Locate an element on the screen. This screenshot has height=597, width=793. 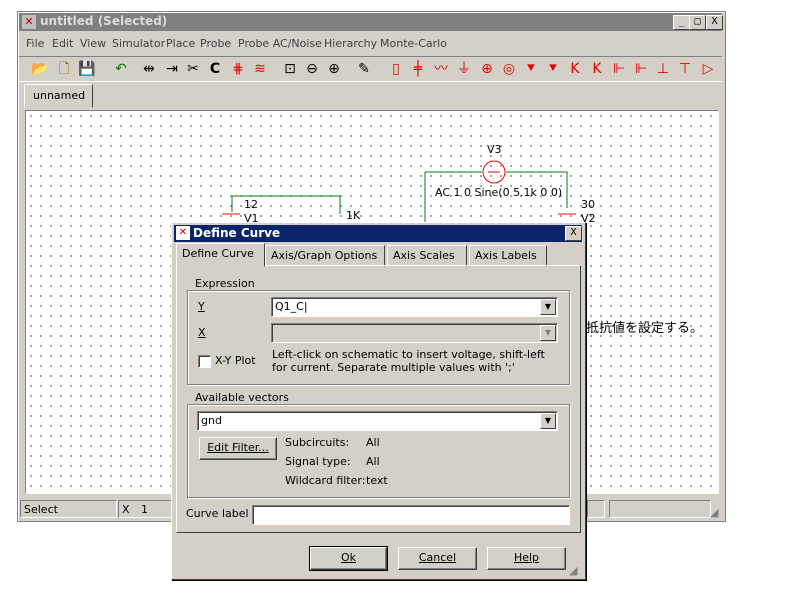
bus-icon: ≋ is located at coordinates (260, 69).